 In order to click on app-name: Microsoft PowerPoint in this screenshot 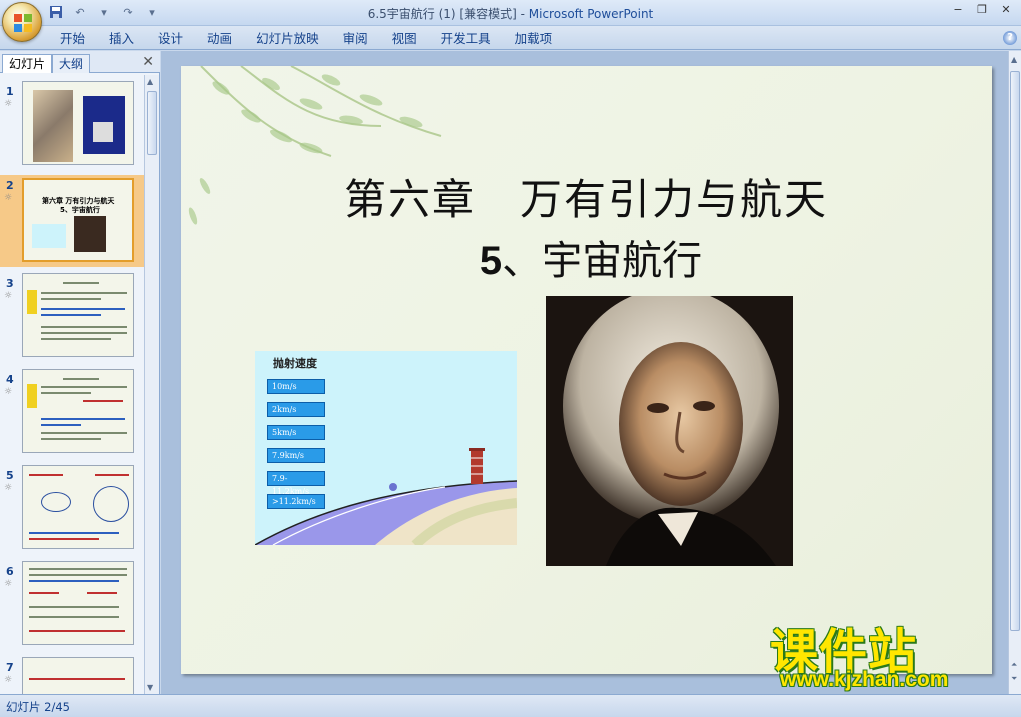, I will do `click(591, 14)`.